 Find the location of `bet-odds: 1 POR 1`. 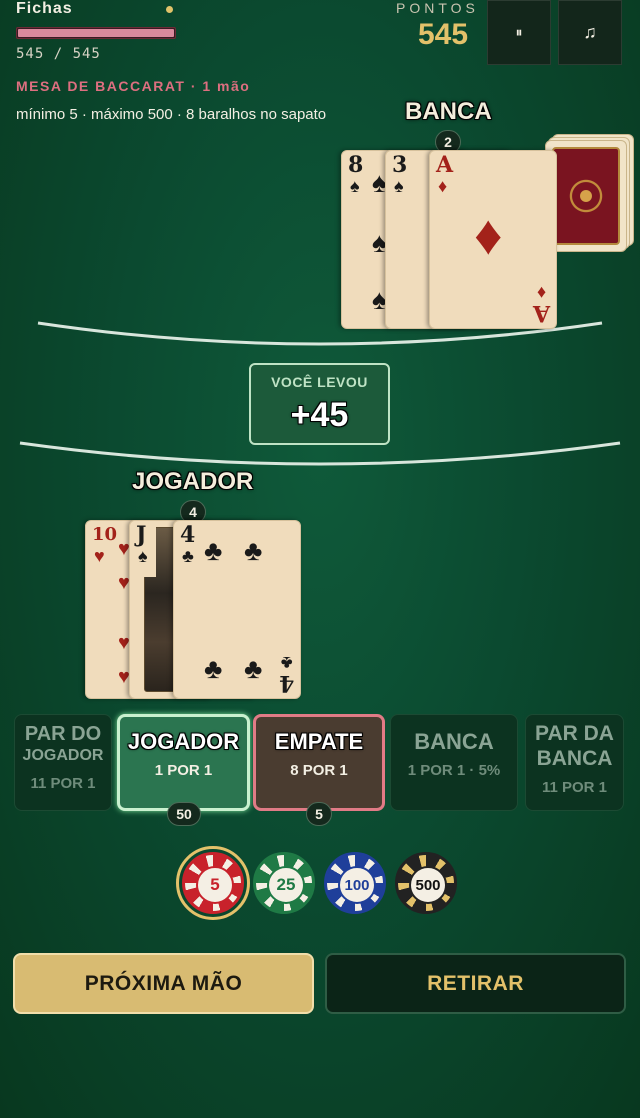

bet-odds: 1 POR 1 is located at coordinates (183, 770).